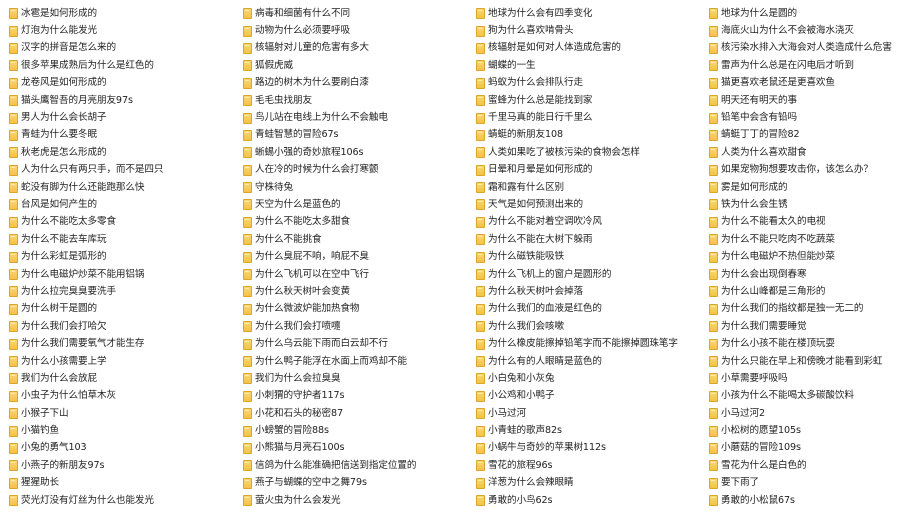 The width and height of the screenshot is (900, 513). I want to click on folder-item: 为什么我们的指纹都是独一无二的, so click(804, 309).